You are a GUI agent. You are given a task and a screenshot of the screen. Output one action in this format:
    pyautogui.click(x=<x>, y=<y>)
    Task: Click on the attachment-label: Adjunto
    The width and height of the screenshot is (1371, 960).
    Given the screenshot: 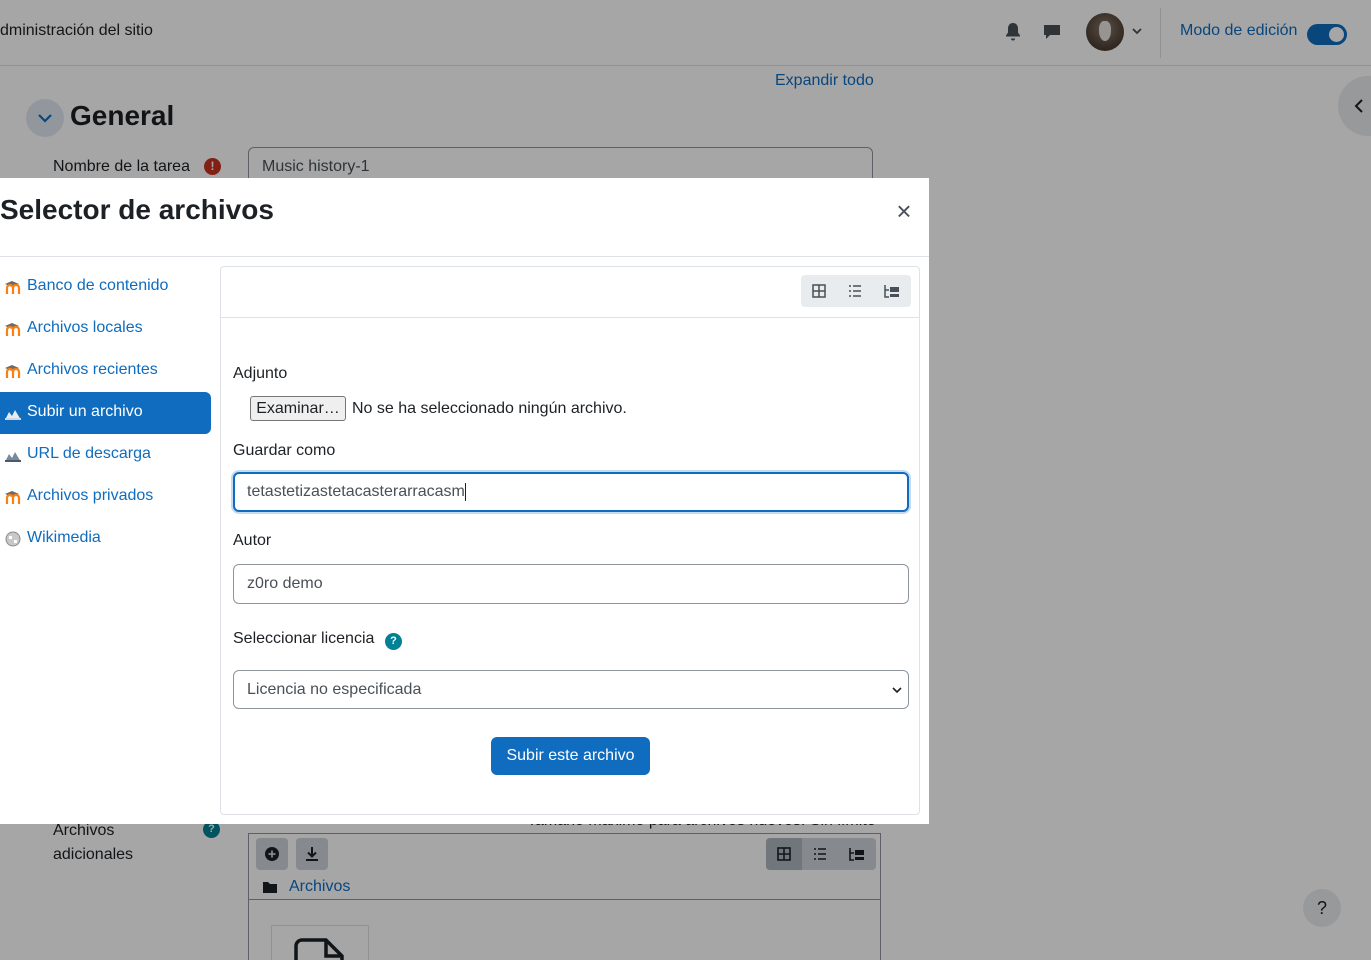 What is the action you would take?
    pyautogui.click(x=260, y=373)
    